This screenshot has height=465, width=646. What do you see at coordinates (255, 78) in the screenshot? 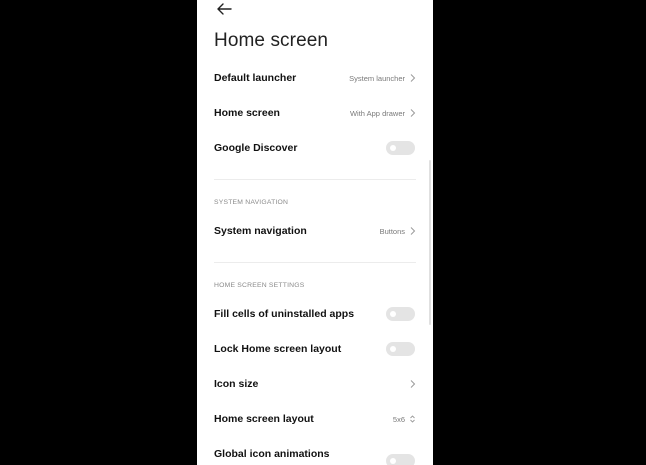
I see `default-launcher-label: Default launcher` at bounding box center [255, 78].